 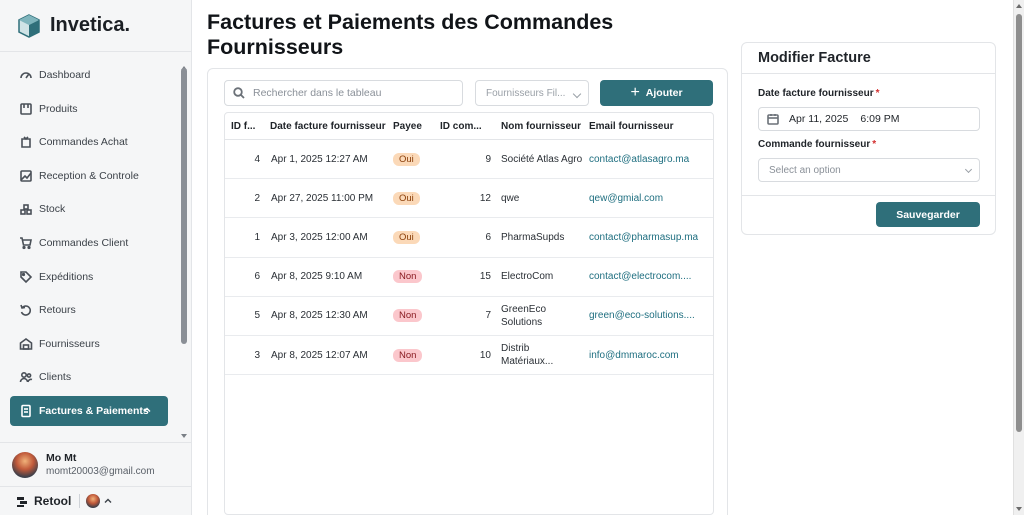 What do you see at coordinates (257, 198) in the screenshot?
I see `cell-id: 2` at bounding box center [257, 198].